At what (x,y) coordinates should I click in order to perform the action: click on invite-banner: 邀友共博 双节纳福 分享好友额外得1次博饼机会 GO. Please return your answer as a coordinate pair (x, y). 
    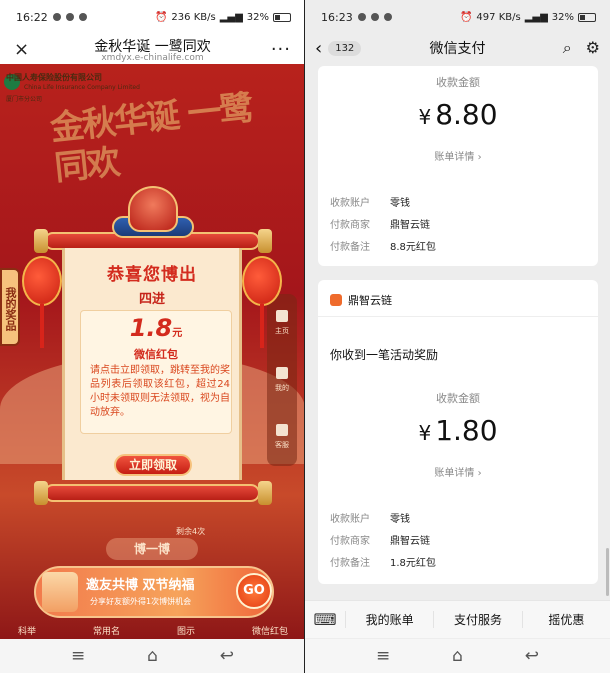
    Looking at the image, I should click on (154, 592).